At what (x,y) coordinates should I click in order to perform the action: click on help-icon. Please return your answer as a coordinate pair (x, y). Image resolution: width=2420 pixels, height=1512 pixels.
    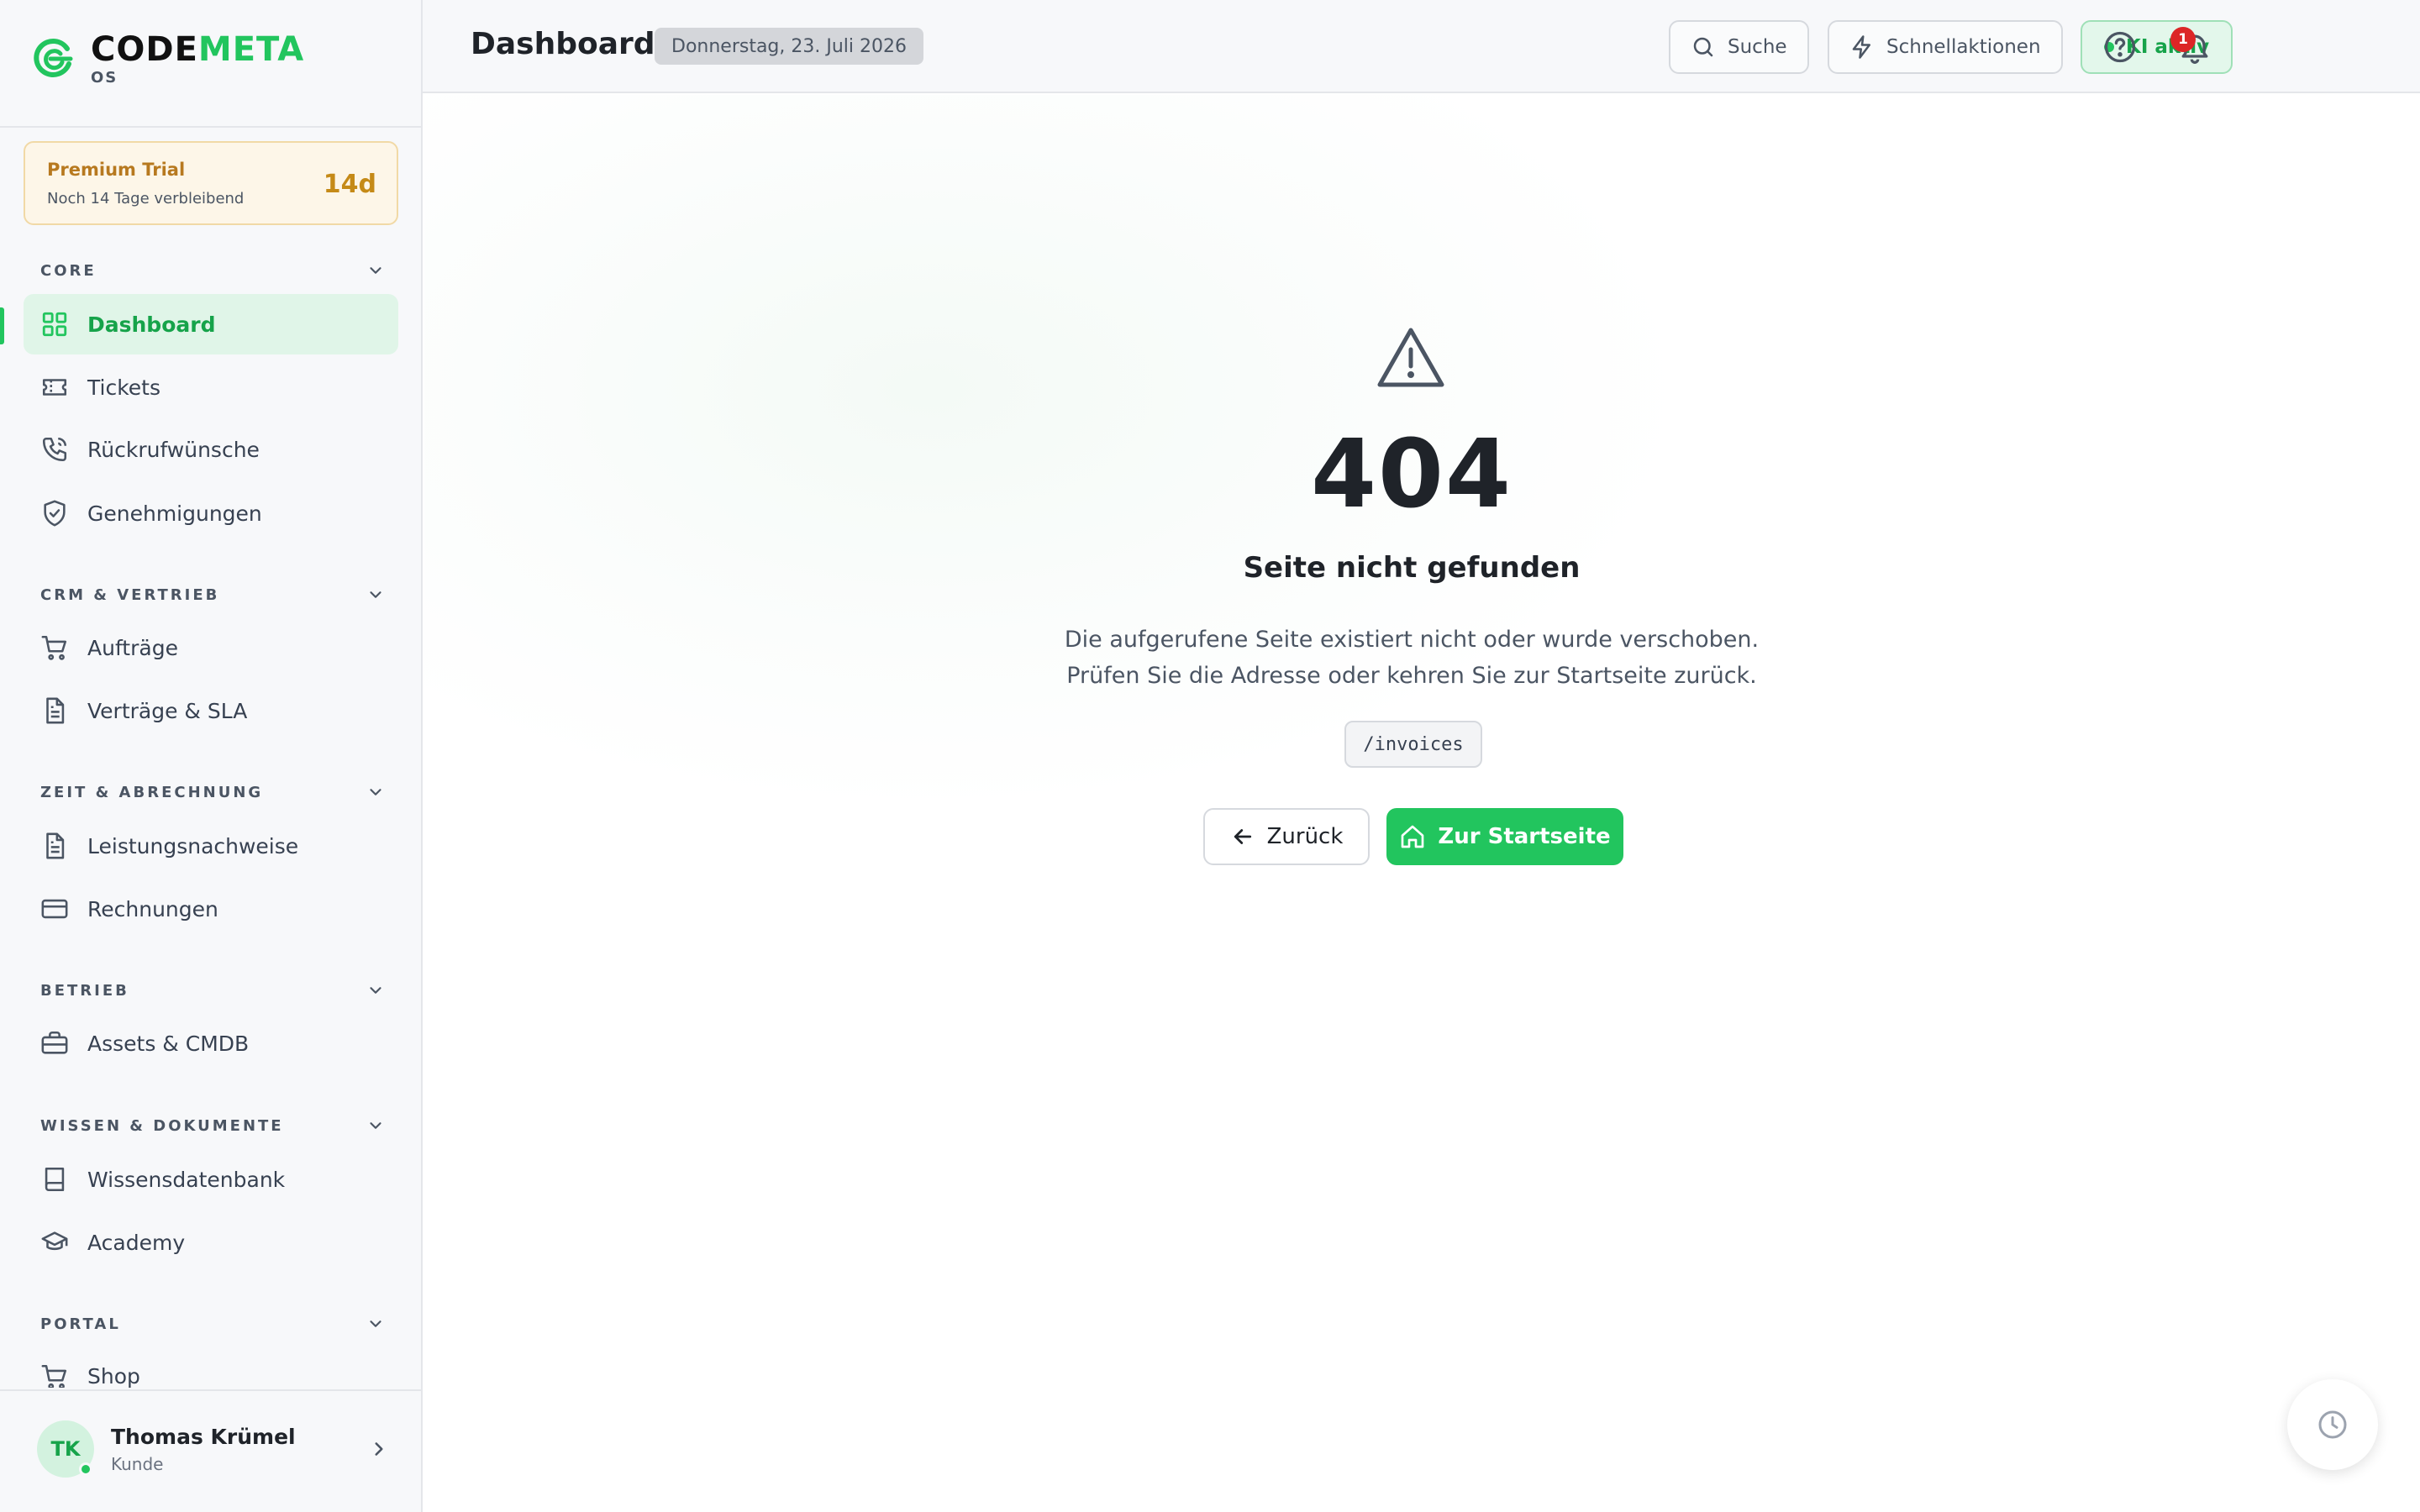
    Looking at the image, I should click on (2120, 47).